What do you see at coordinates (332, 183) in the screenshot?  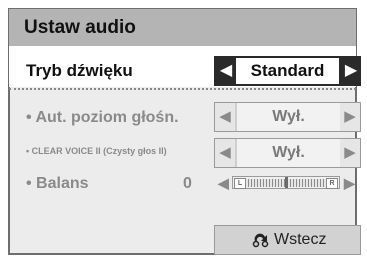 I see `balance-right-marker: R` at bounding box center [332, 183].